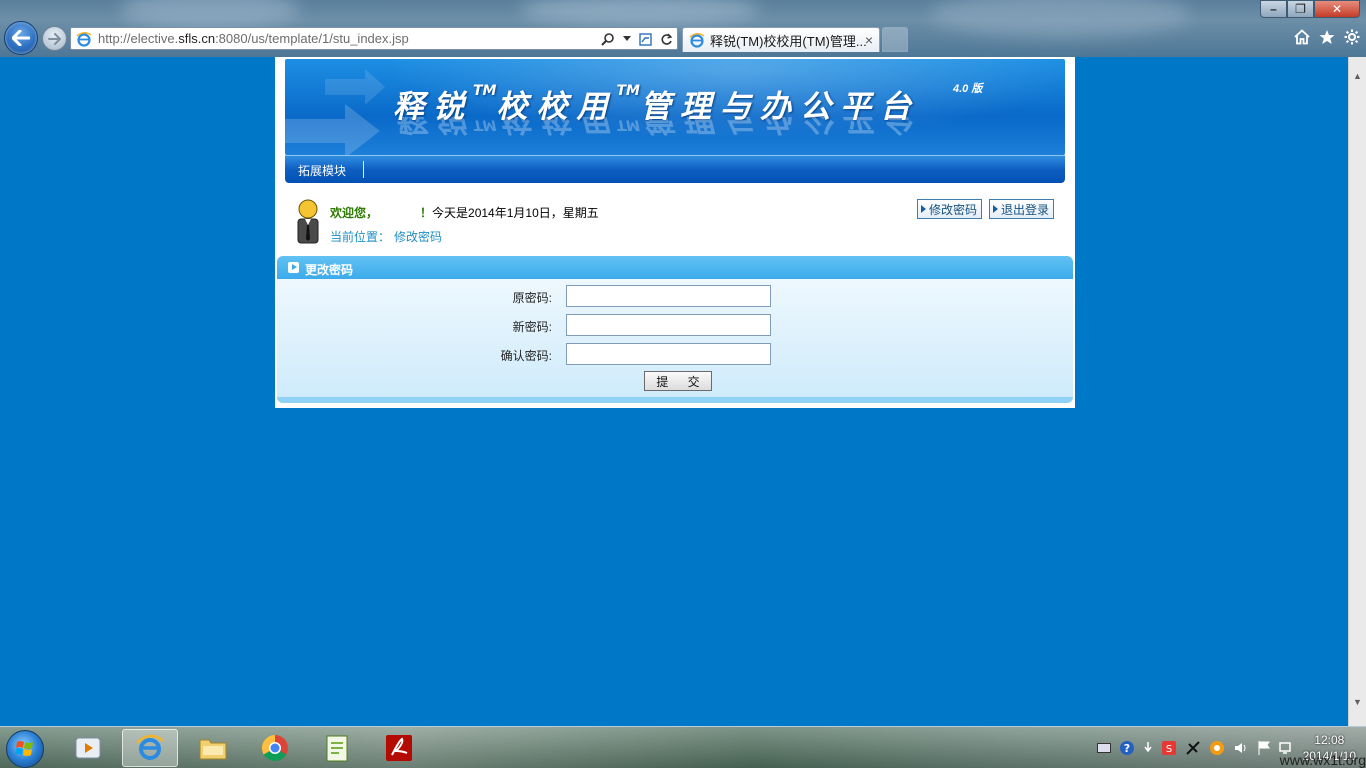  I want to click on taskbar-media-player, so click(88, 748).